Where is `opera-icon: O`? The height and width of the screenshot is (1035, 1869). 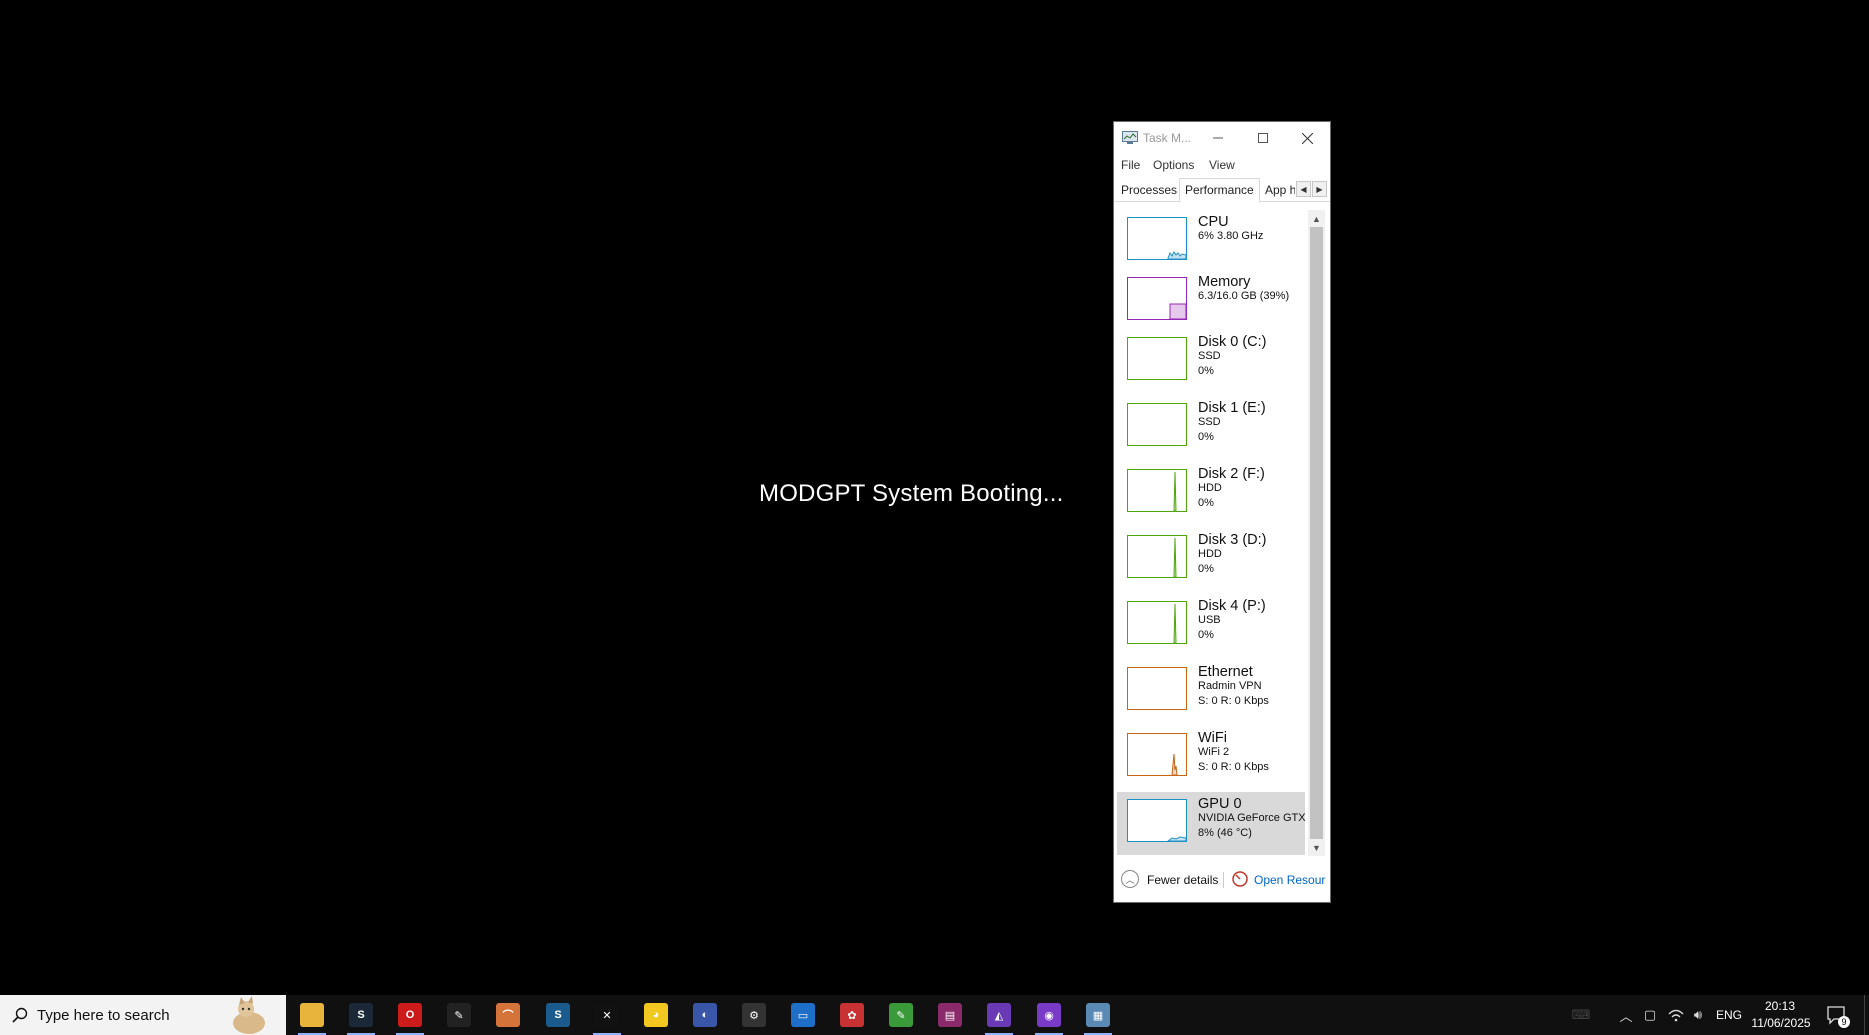
opera-icon: O is located at coordinates (410, 1015).